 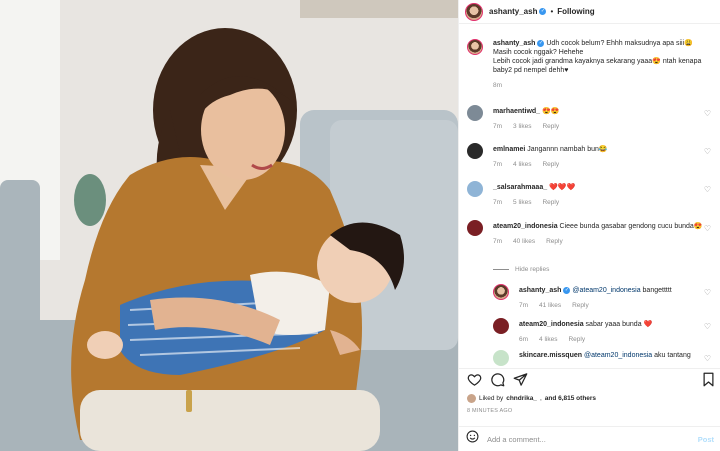 What do you see at coordinates (540, 290) in the screenshot?
I see `reply-username: ashanty_ash` at bounding box center [540, 290].